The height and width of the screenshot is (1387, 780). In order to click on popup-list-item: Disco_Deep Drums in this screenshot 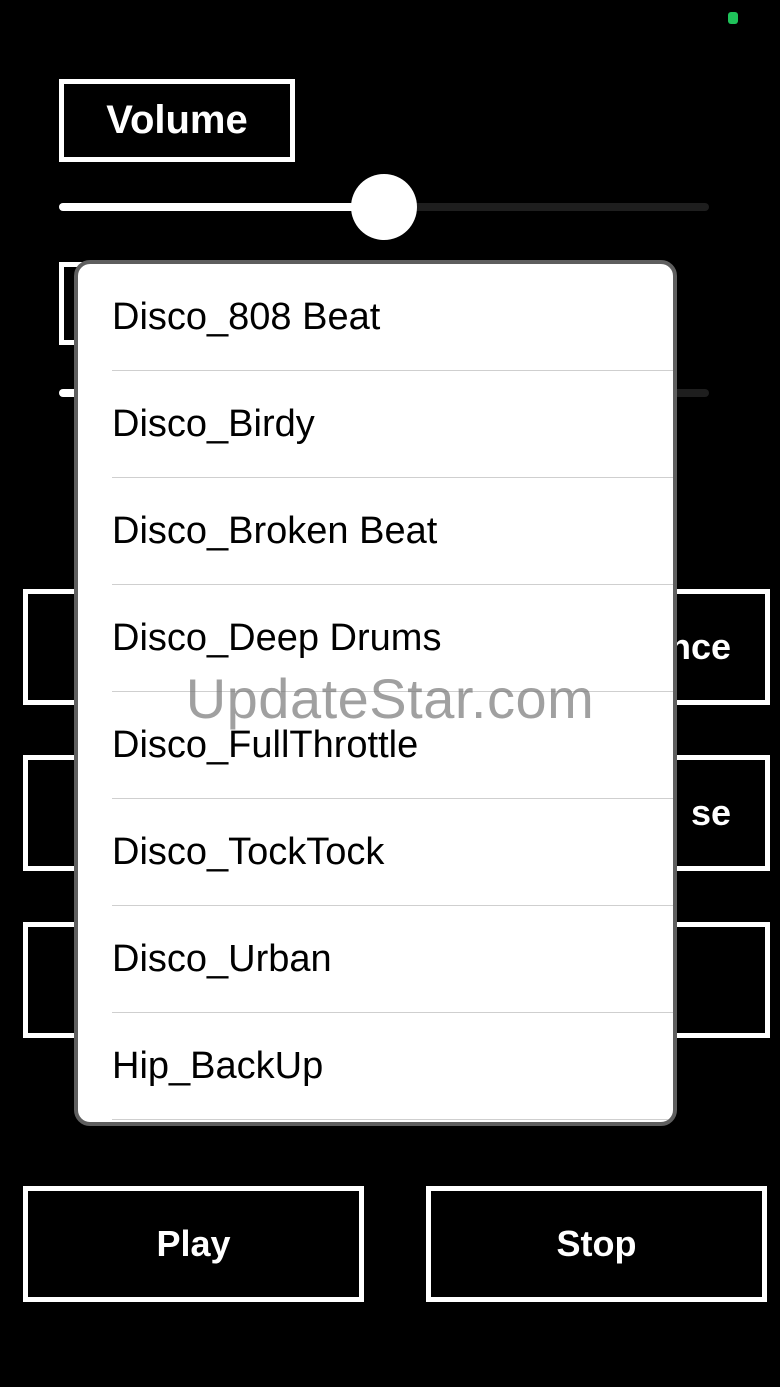, I will do `click(392, 638)`.